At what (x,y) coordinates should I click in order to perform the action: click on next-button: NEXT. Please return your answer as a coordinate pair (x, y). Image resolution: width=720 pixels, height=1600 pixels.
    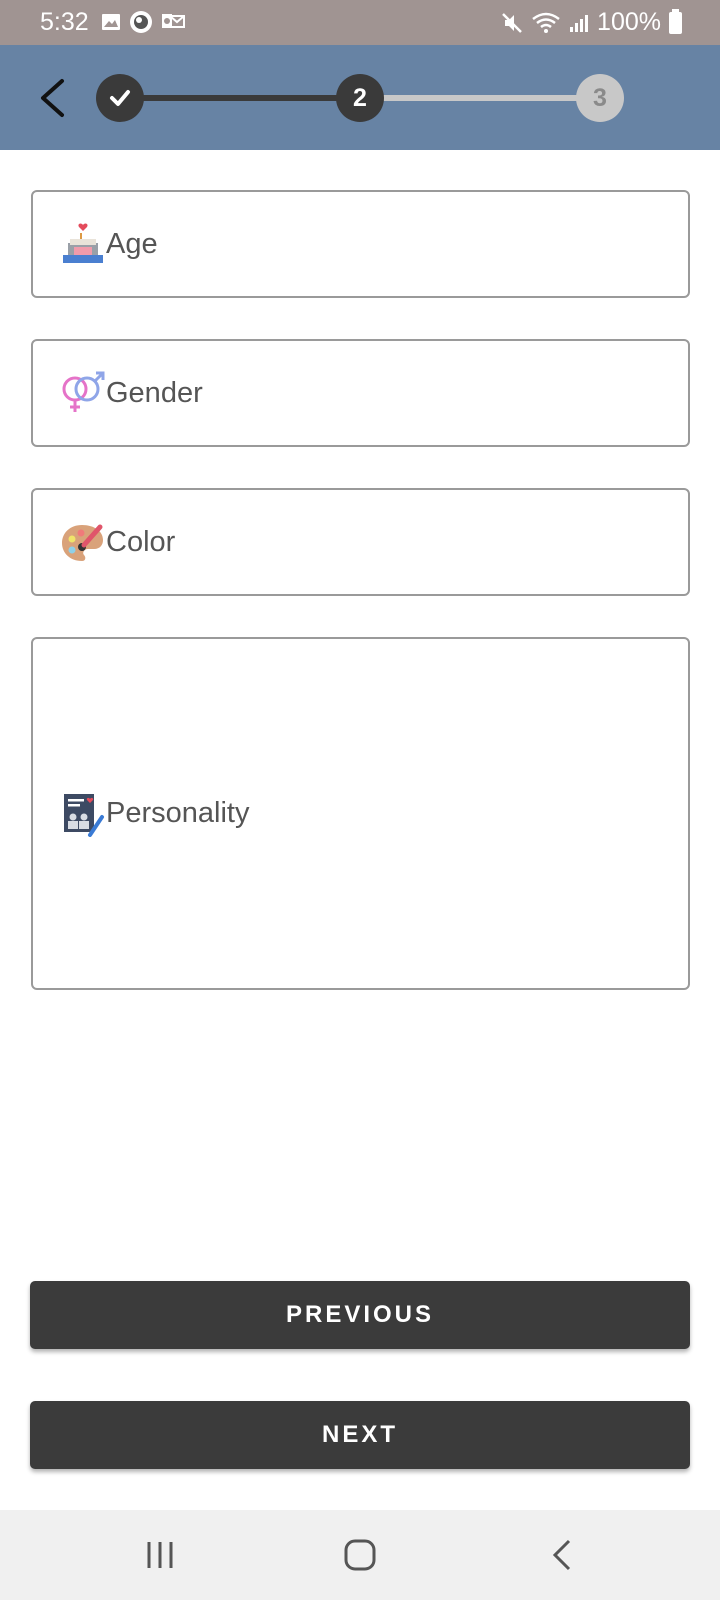
    Looking at the image, I should click on (360, 1435).